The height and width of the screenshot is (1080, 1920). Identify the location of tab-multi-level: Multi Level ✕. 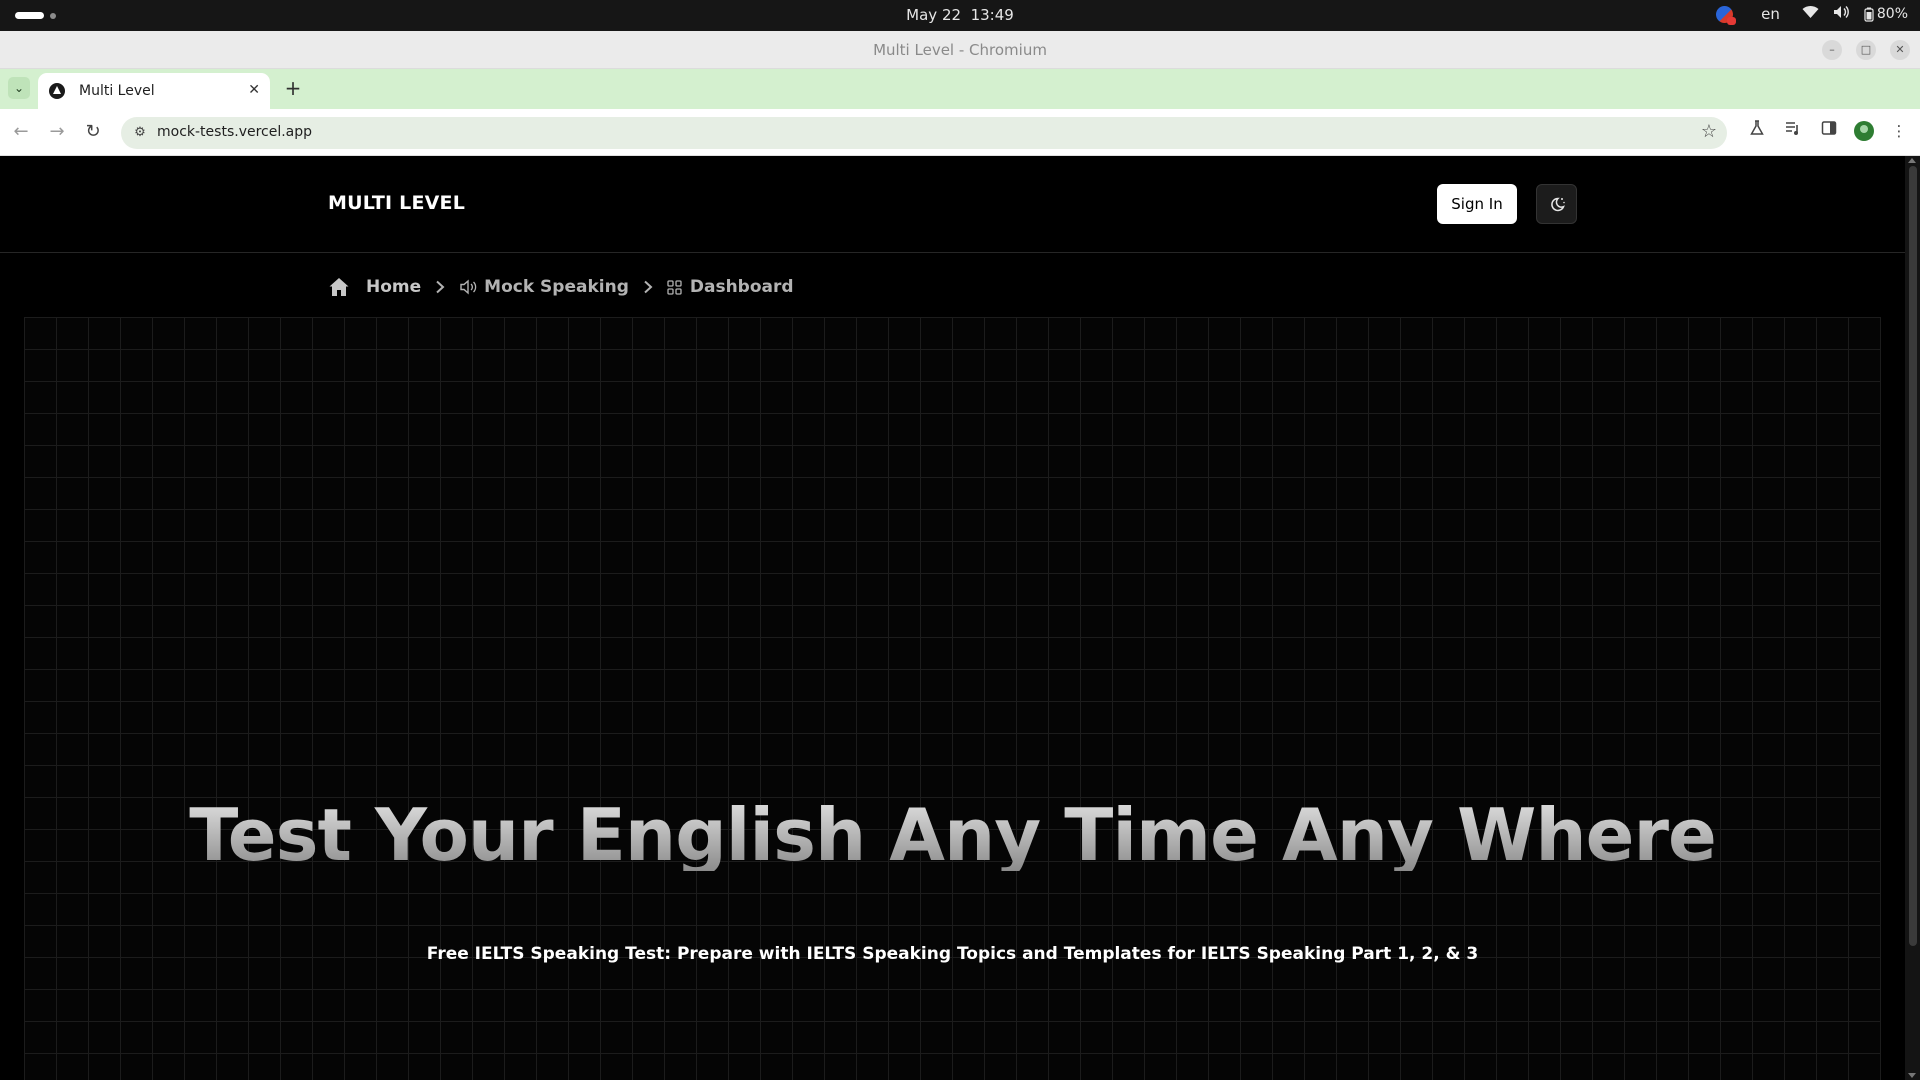
(154, 91).